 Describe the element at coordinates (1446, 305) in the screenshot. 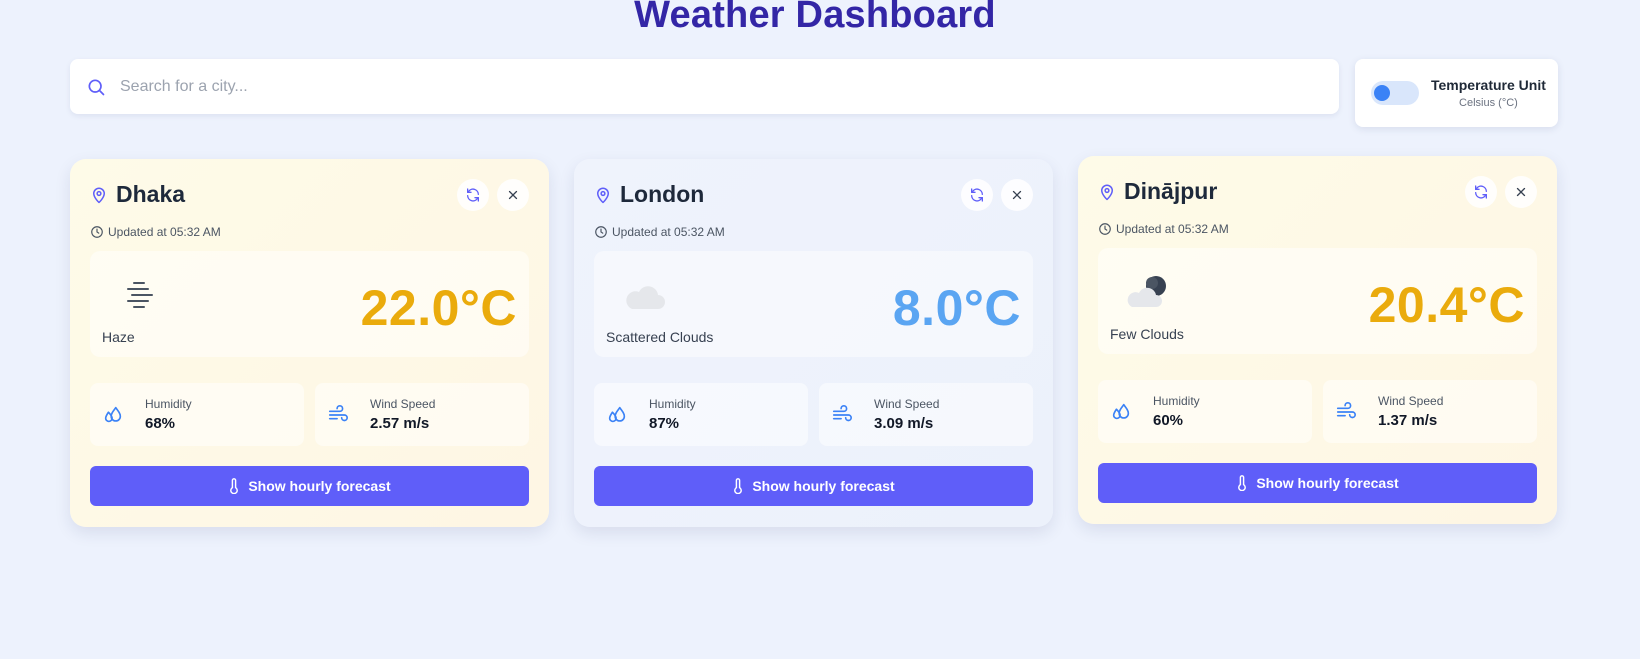

I see `temperature-value: 20.4°C` at that location.